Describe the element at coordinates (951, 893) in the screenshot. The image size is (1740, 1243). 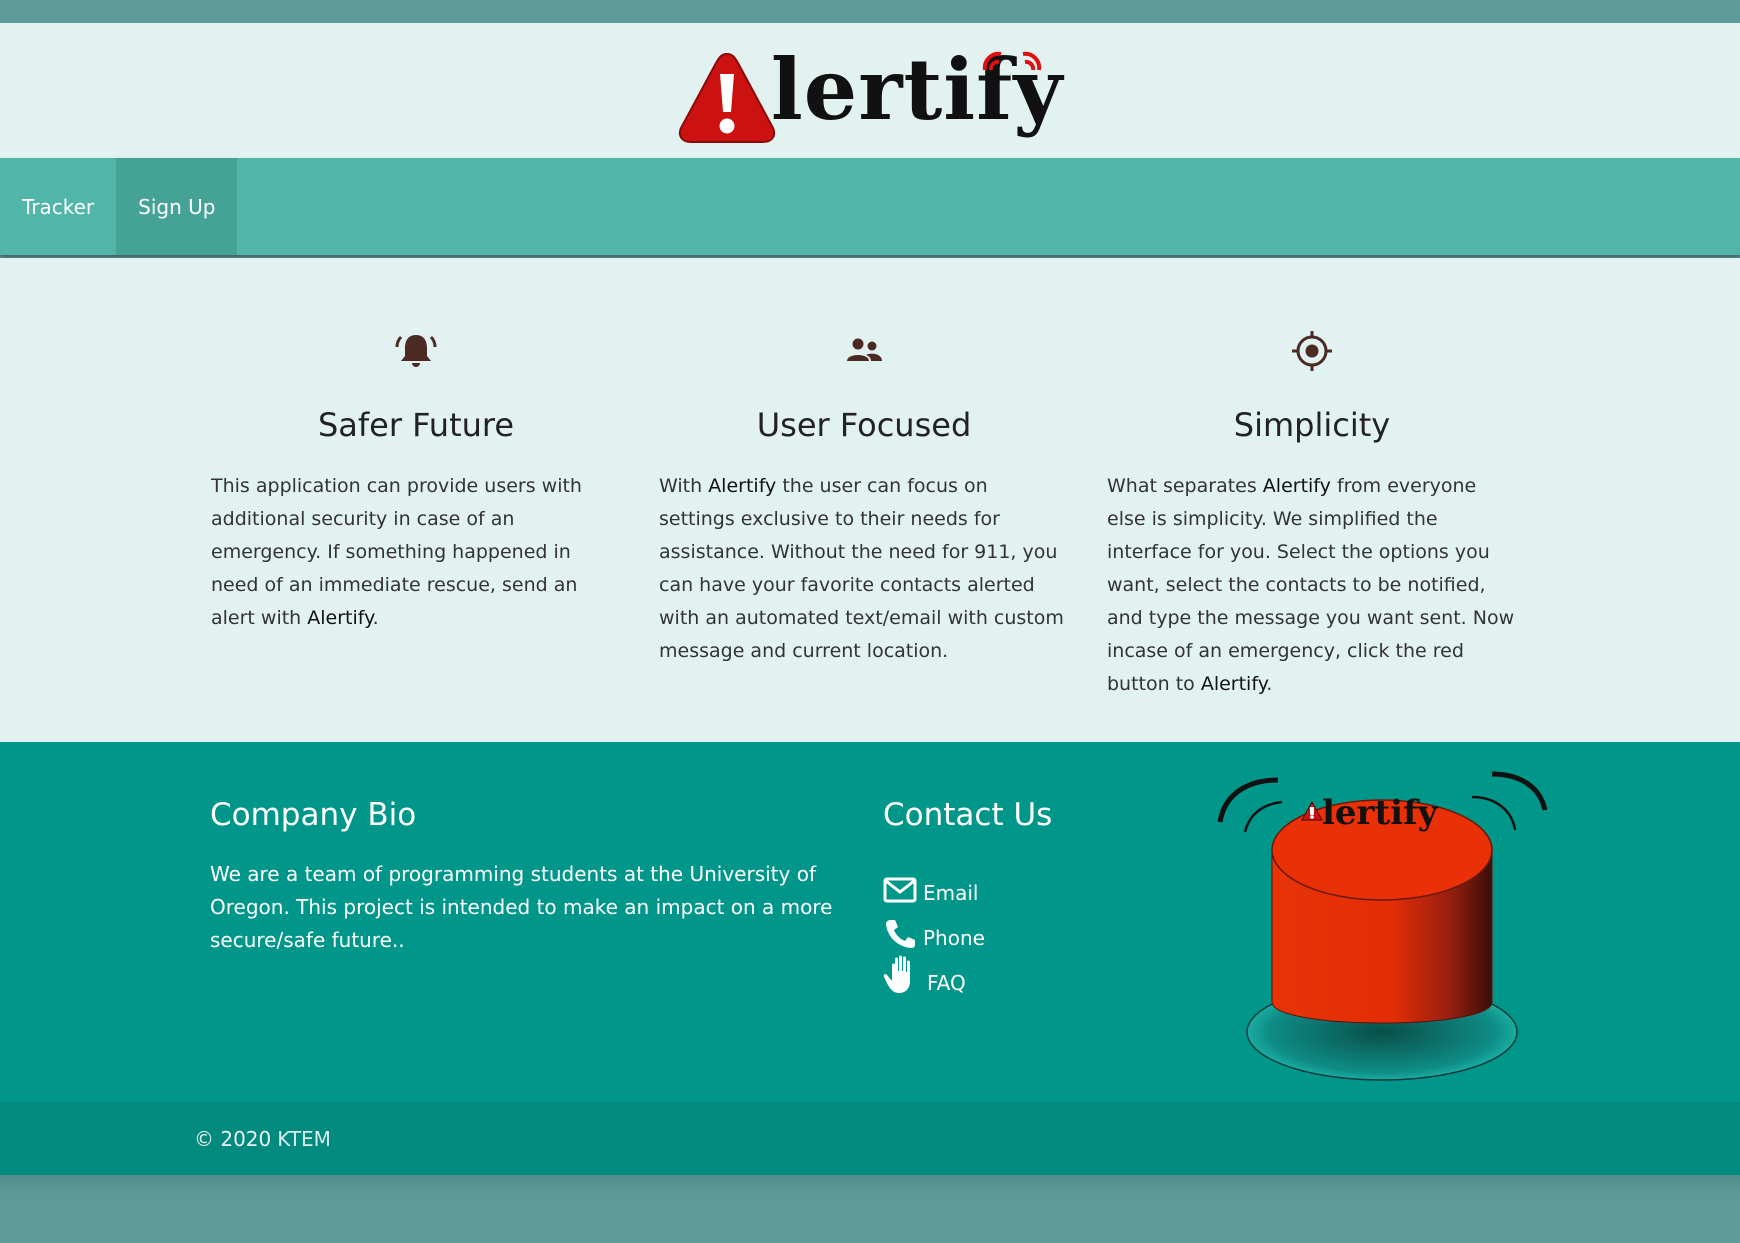
I see `contact-label: Email` at that location.